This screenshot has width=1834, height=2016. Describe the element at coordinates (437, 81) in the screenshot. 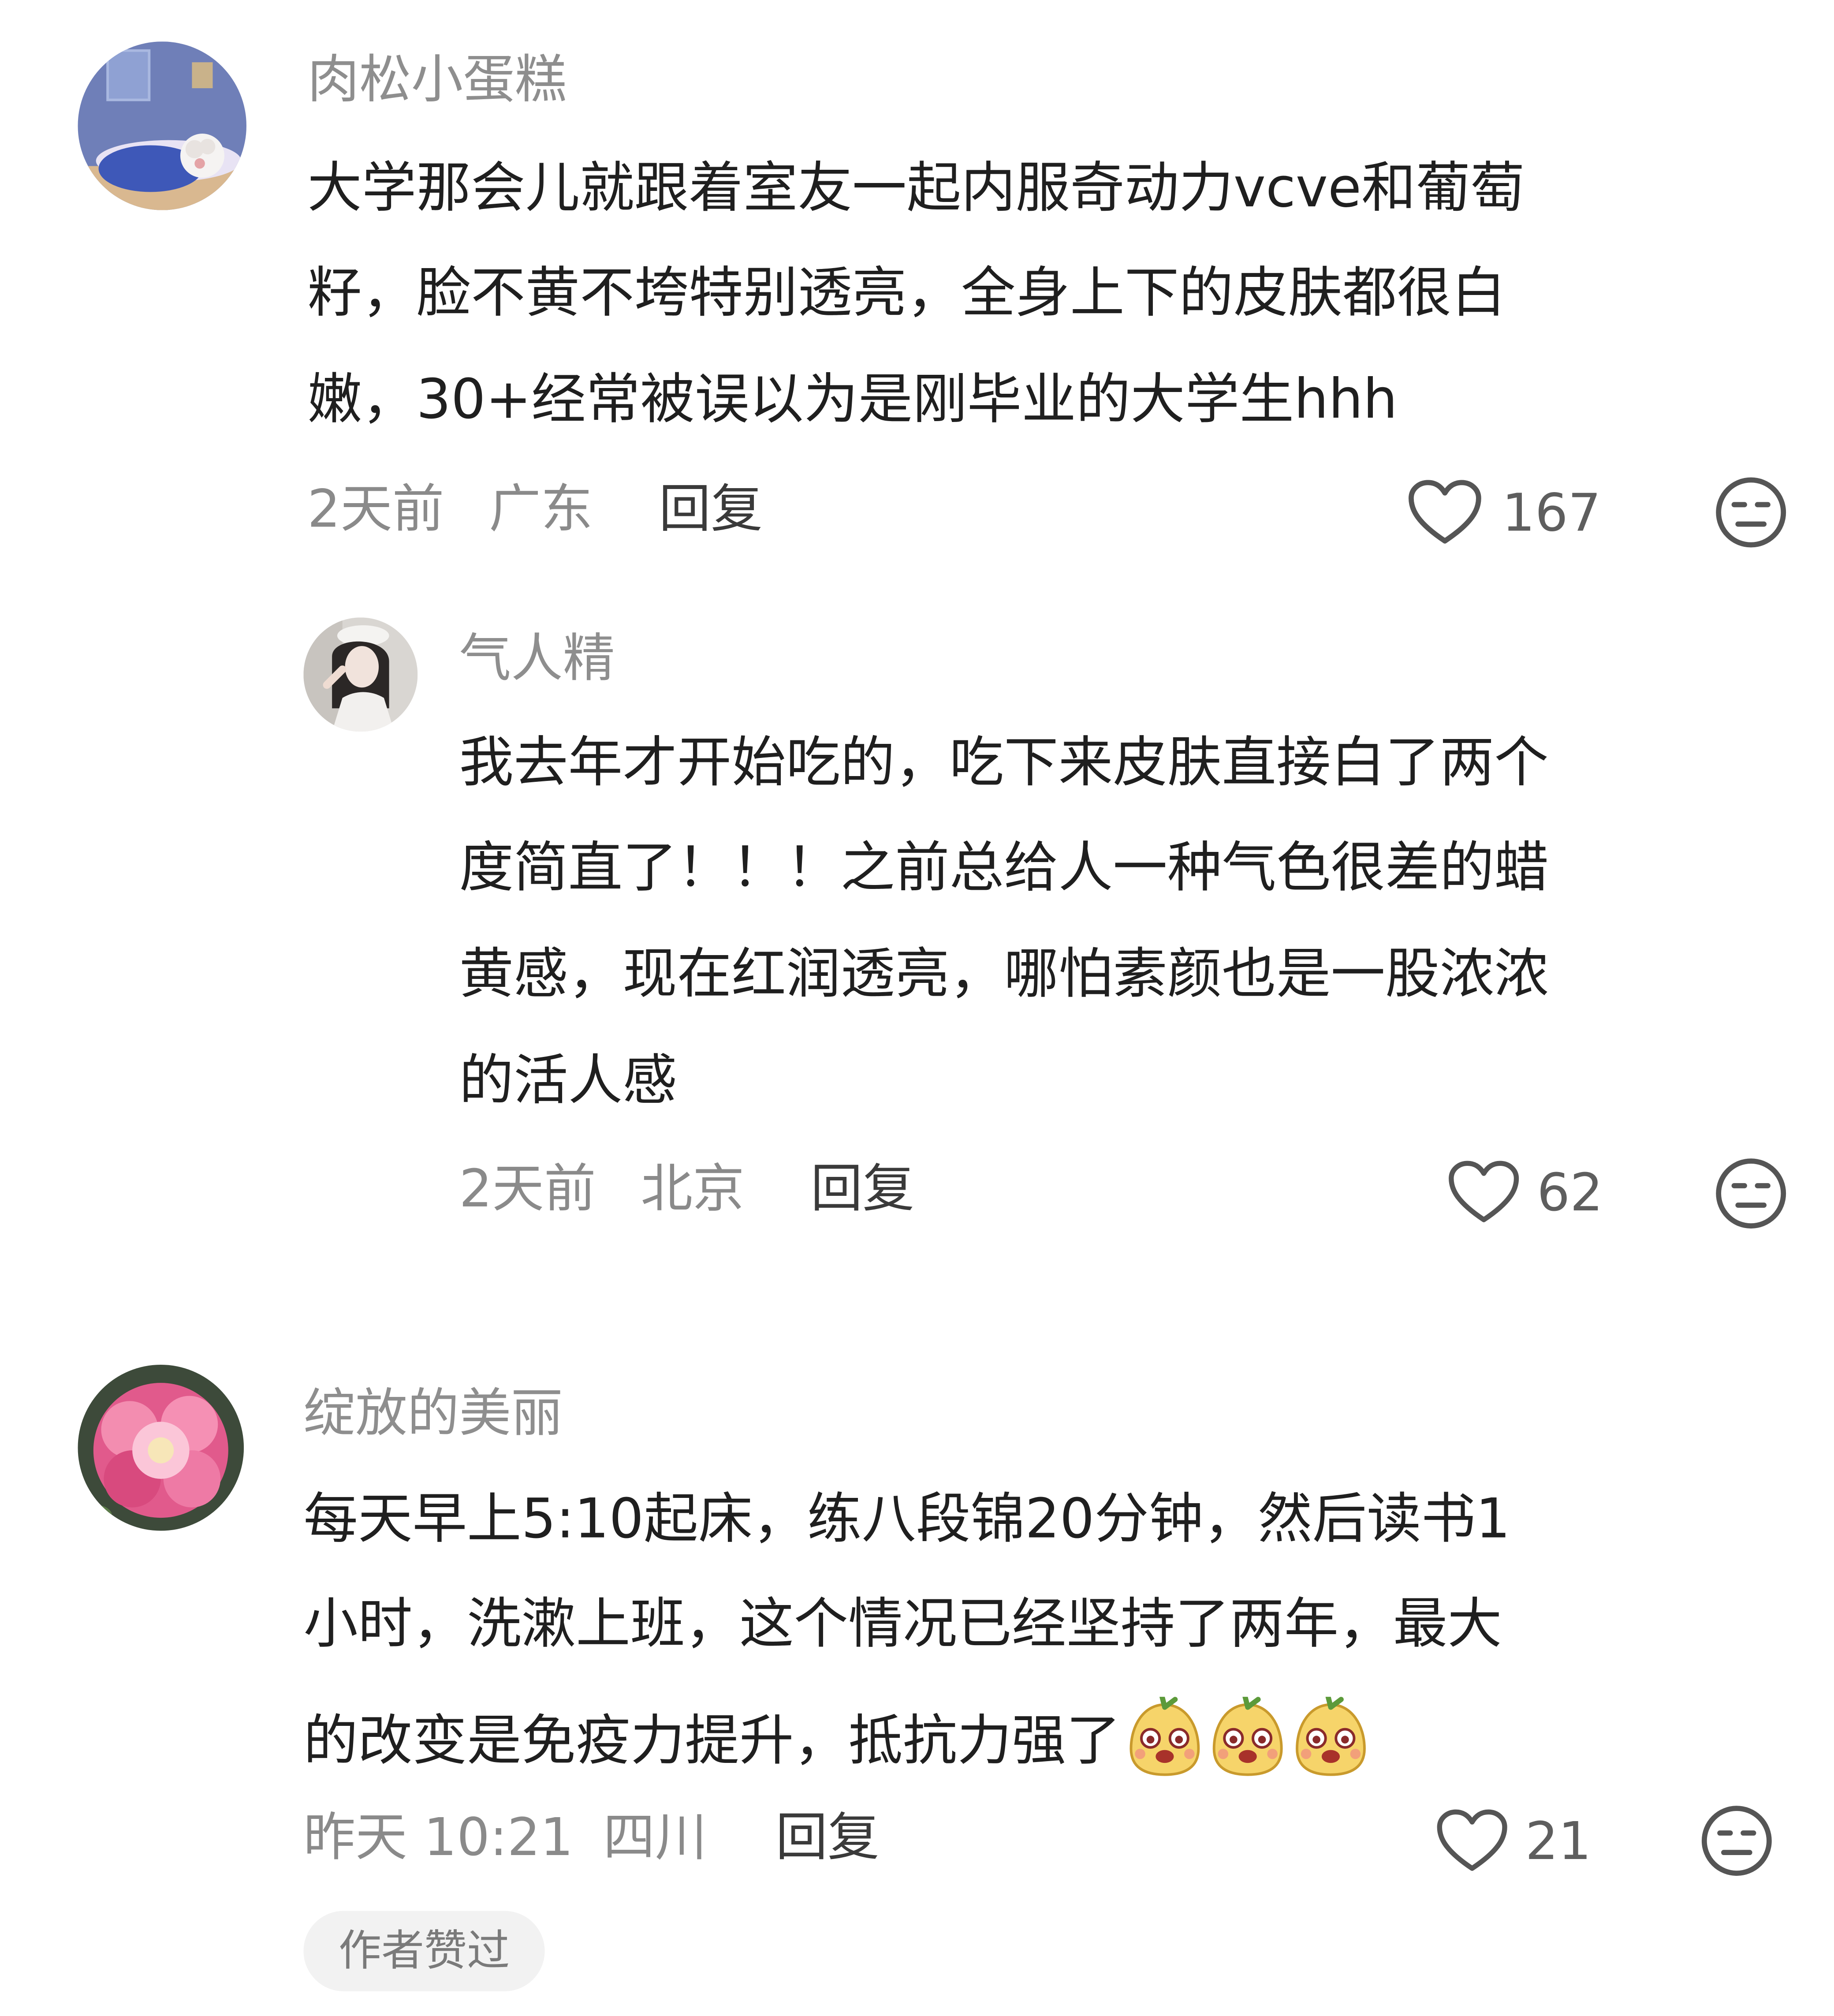

I see `comment-username: 肉松小蛋糕` at that location.